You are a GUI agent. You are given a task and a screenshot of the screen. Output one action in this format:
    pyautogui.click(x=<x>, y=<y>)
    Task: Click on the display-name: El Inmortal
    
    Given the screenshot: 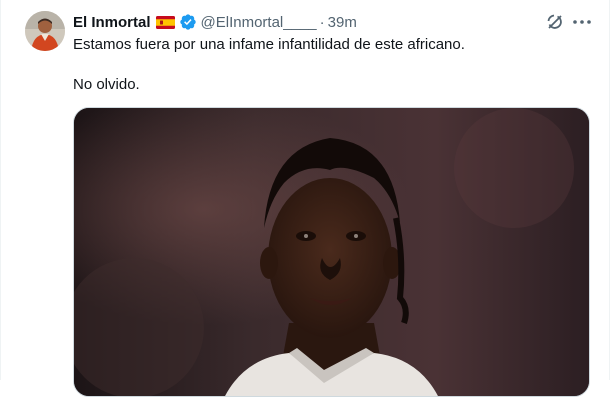 What is the action you would take?
    pyautogui.click(x=112, y=22)
    